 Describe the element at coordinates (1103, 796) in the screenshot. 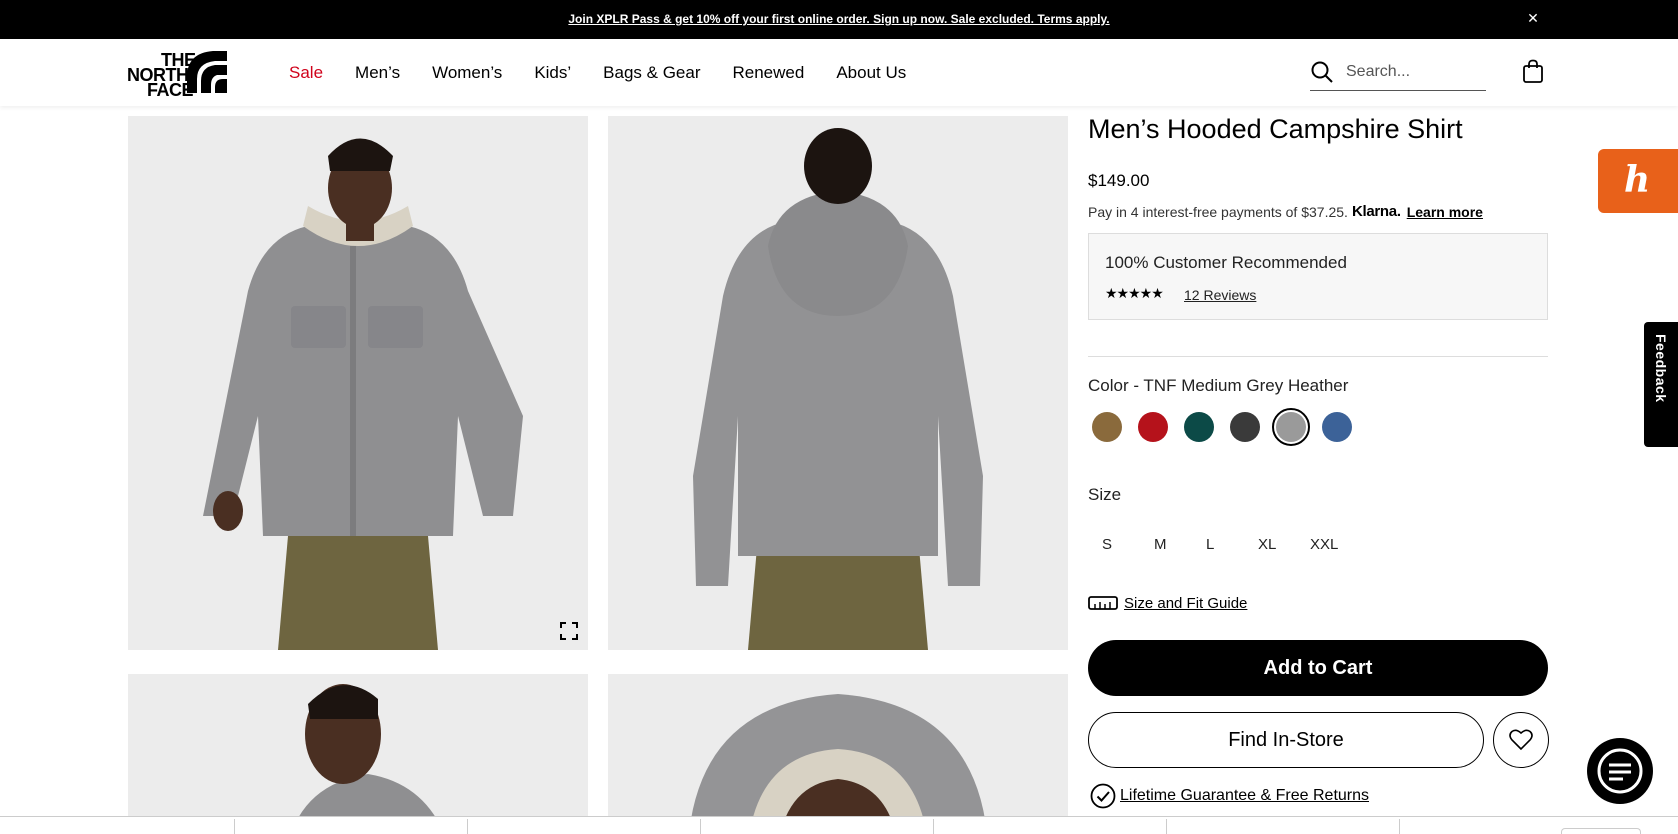

I see `check-circle-icon` at that location.